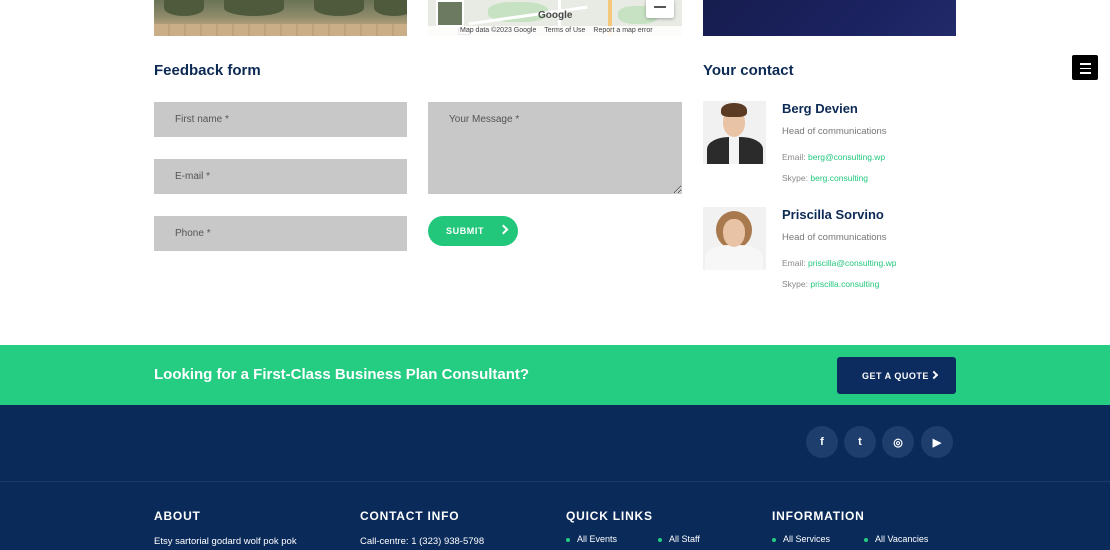 This screenshot has width=1110, height=550. What do you see at coordinates (829, 18) in the screenshot?
I see `dark-banner-image` at bounding box center [829, 18].